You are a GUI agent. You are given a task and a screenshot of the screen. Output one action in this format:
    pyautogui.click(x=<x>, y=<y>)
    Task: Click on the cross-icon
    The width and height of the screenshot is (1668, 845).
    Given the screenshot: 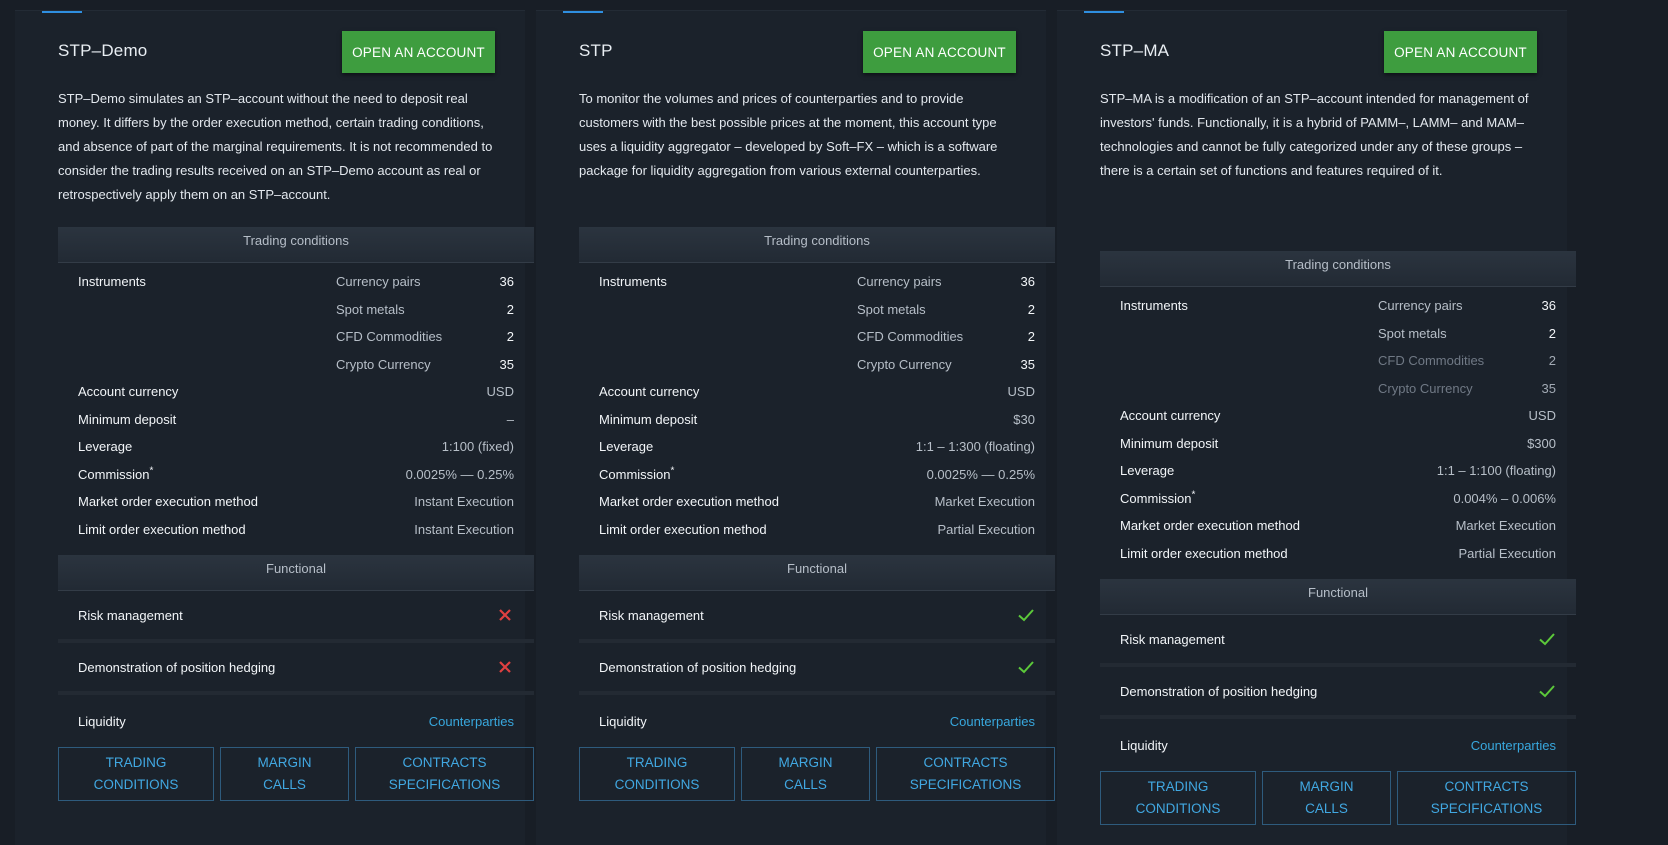 What is the action you would take?
    pyautogui.click(x=505, y=615)
    